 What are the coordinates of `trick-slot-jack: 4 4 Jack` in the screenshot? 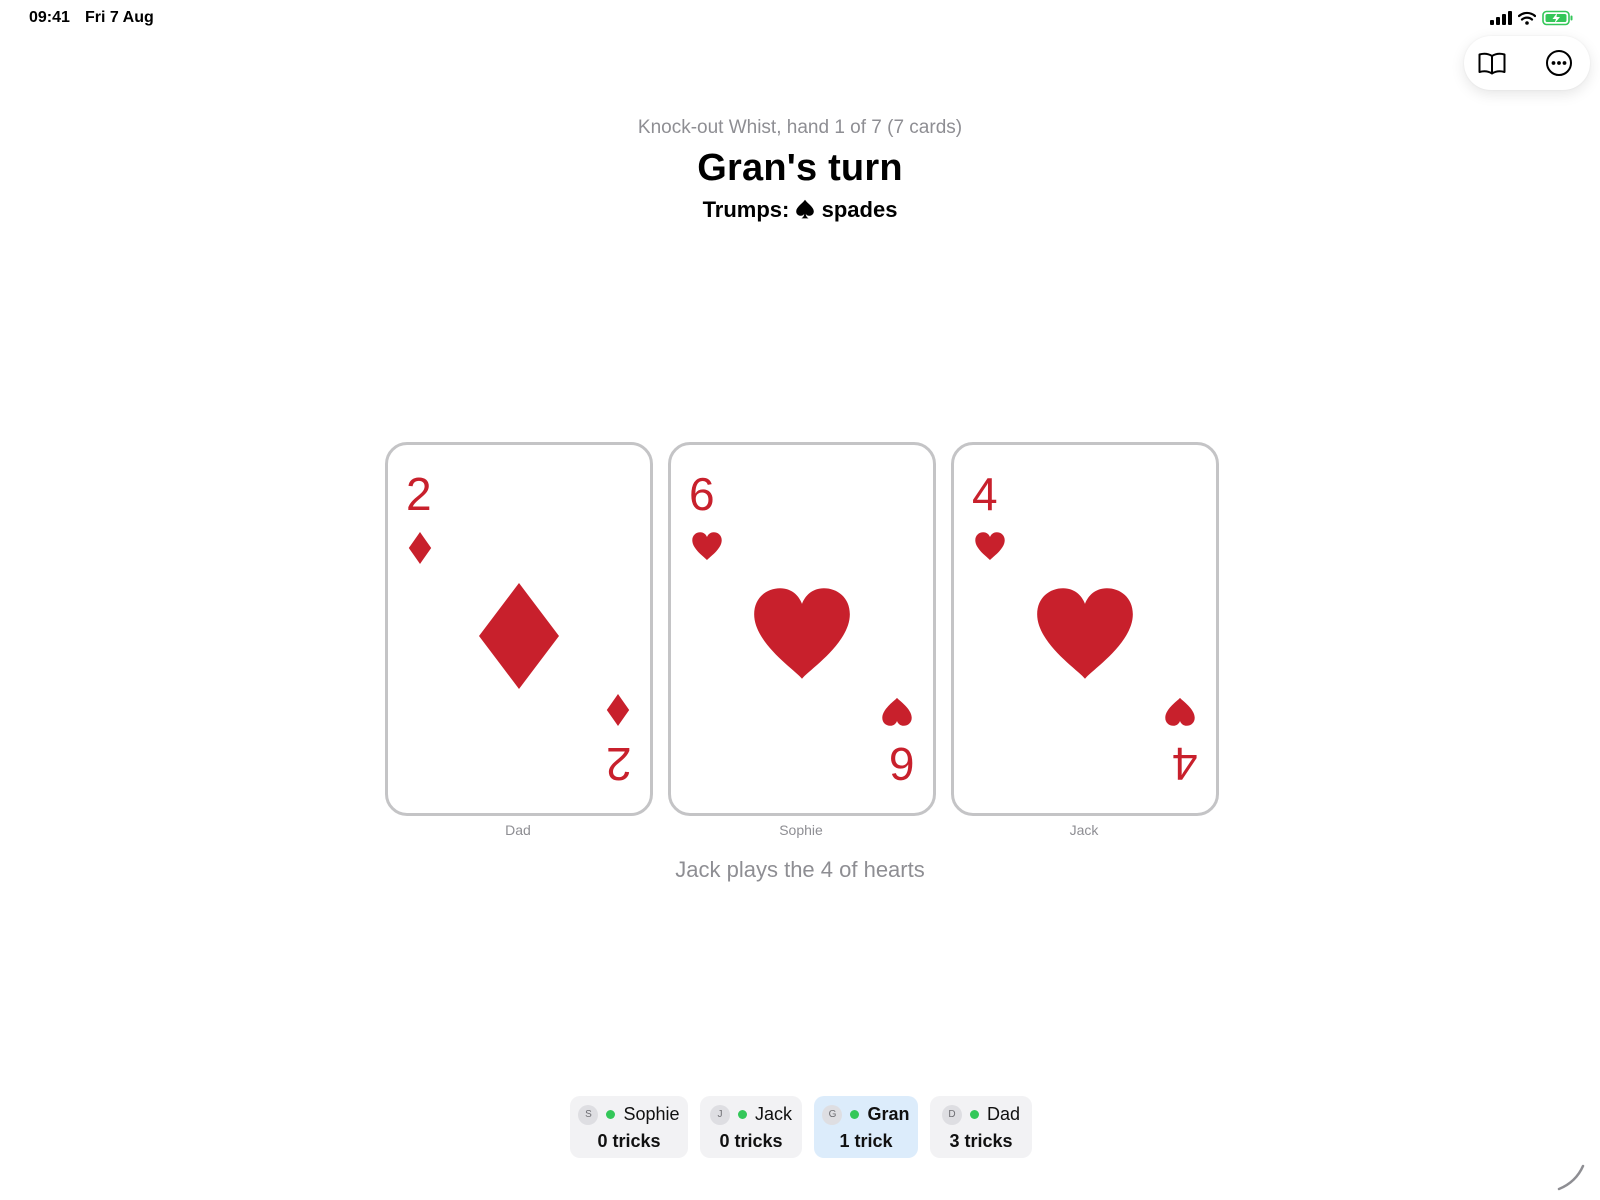 It's located at (1085, 640).